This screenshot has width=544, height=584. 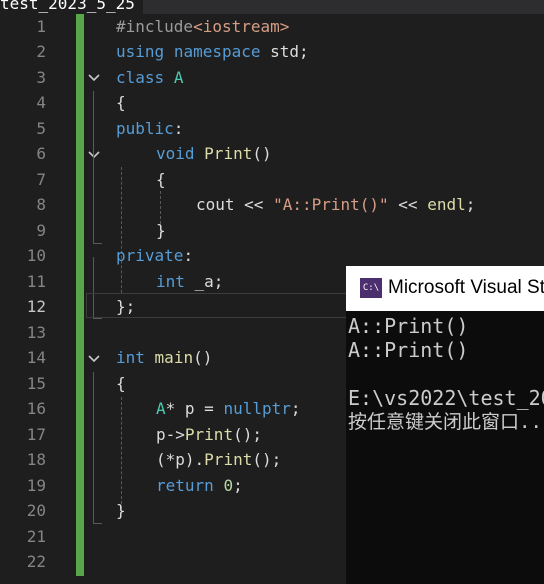 I want to click on keyword: using, so click(x=140, y=51).